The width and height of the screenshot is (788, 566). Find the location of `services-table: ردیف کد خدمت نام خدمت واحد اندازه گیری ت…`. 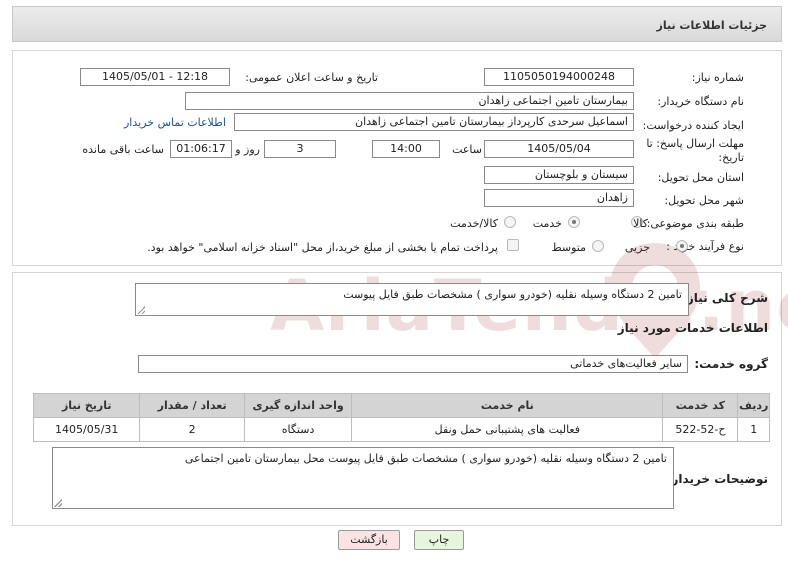

services-table: ردیف کد خدمت نام خدمت واحد اندازه گیری ت… is located at coordinates (401, 417).